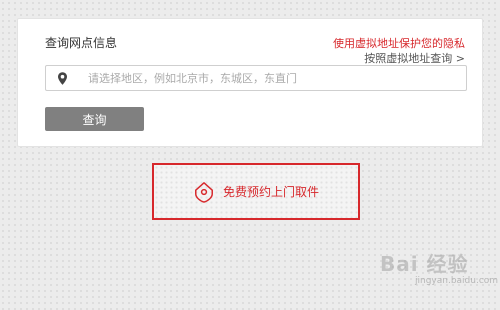 The width and height of the screenshot is (500, 310). What do you see at coordinates (424, 264) in the screenshot?
I see `baidu-jingyan-watermark: Bai 经验` at bounding box center [424, 264].